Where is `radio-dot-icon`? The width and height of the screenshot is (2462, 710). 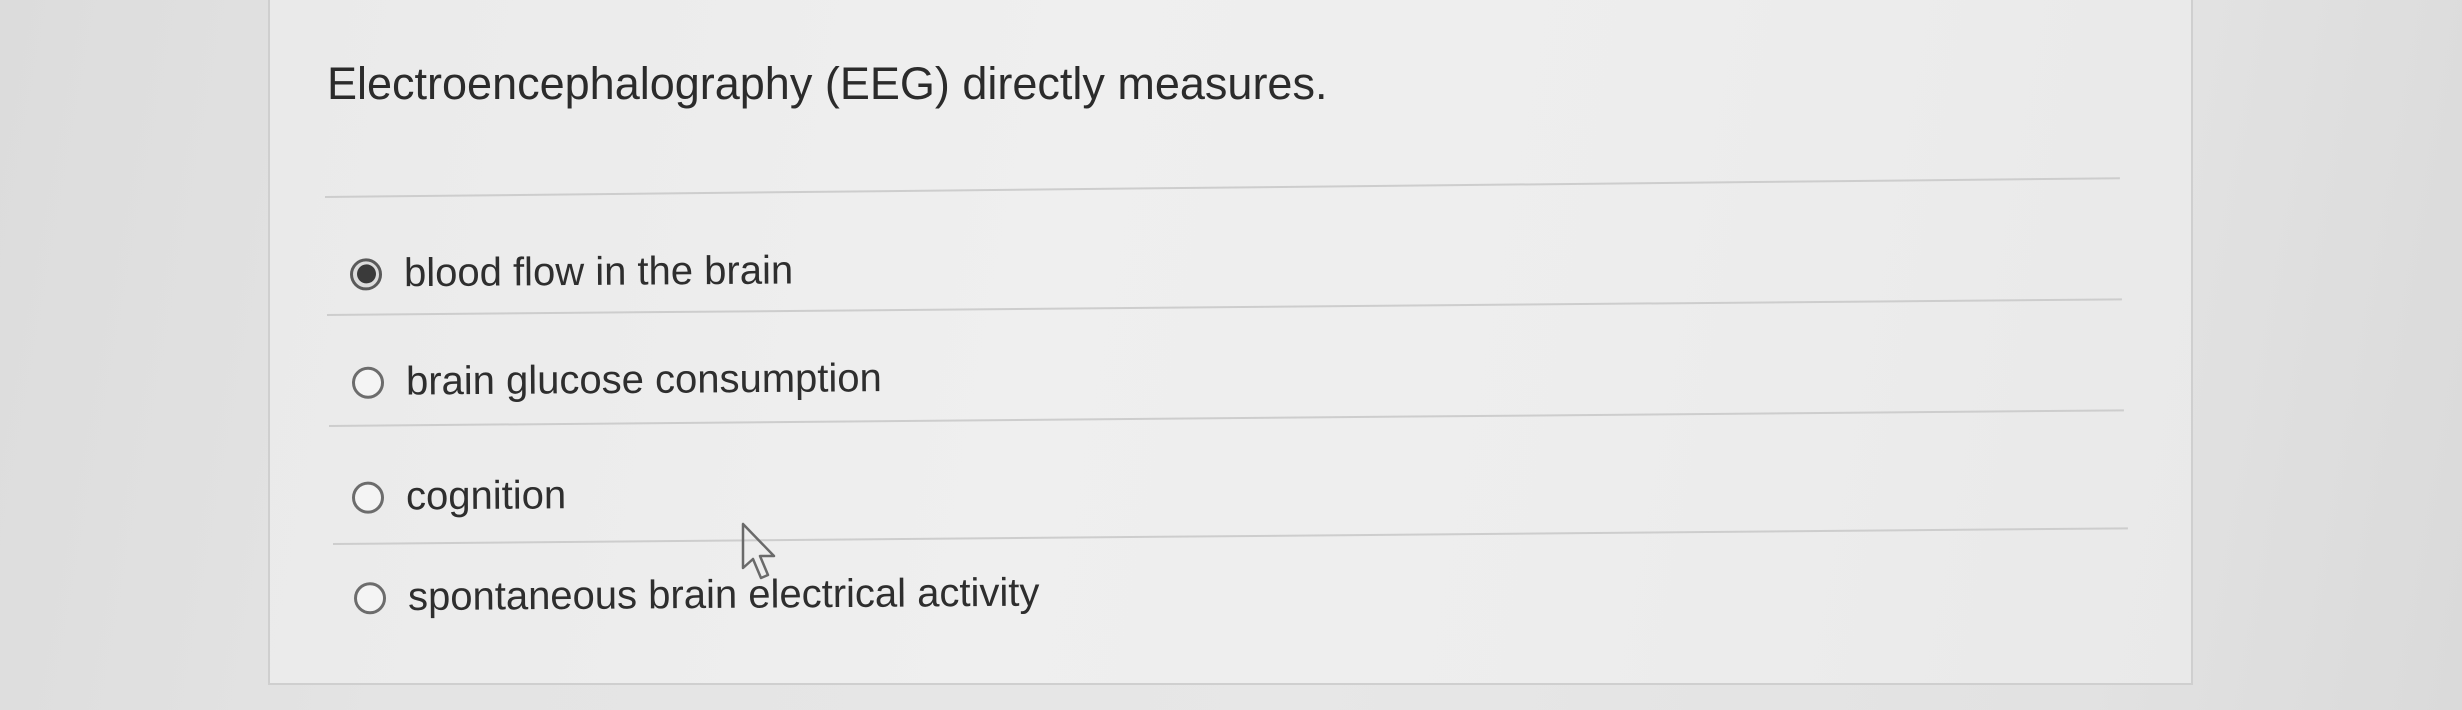
radio-dot-icon is located at coordinates (366, 274).